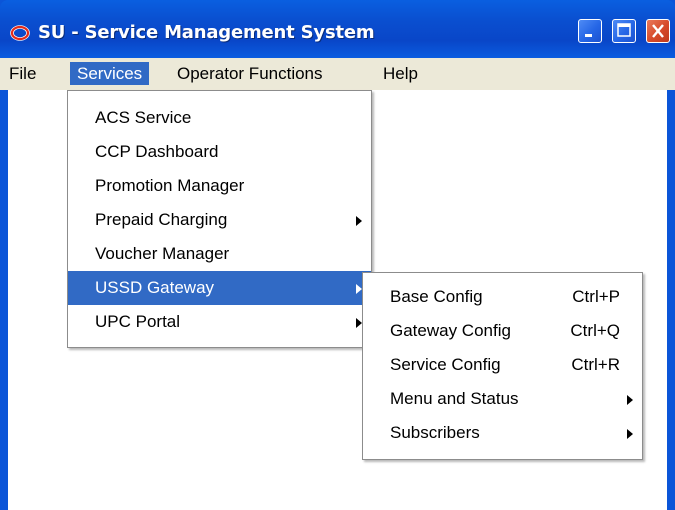 Image resolution: width=675 pixels, height=510 pixels. What do you see at coordinates (206, 32) in the screenshot?
I see `window-title: SU - Service Management System` at bounding box center [206, 32].